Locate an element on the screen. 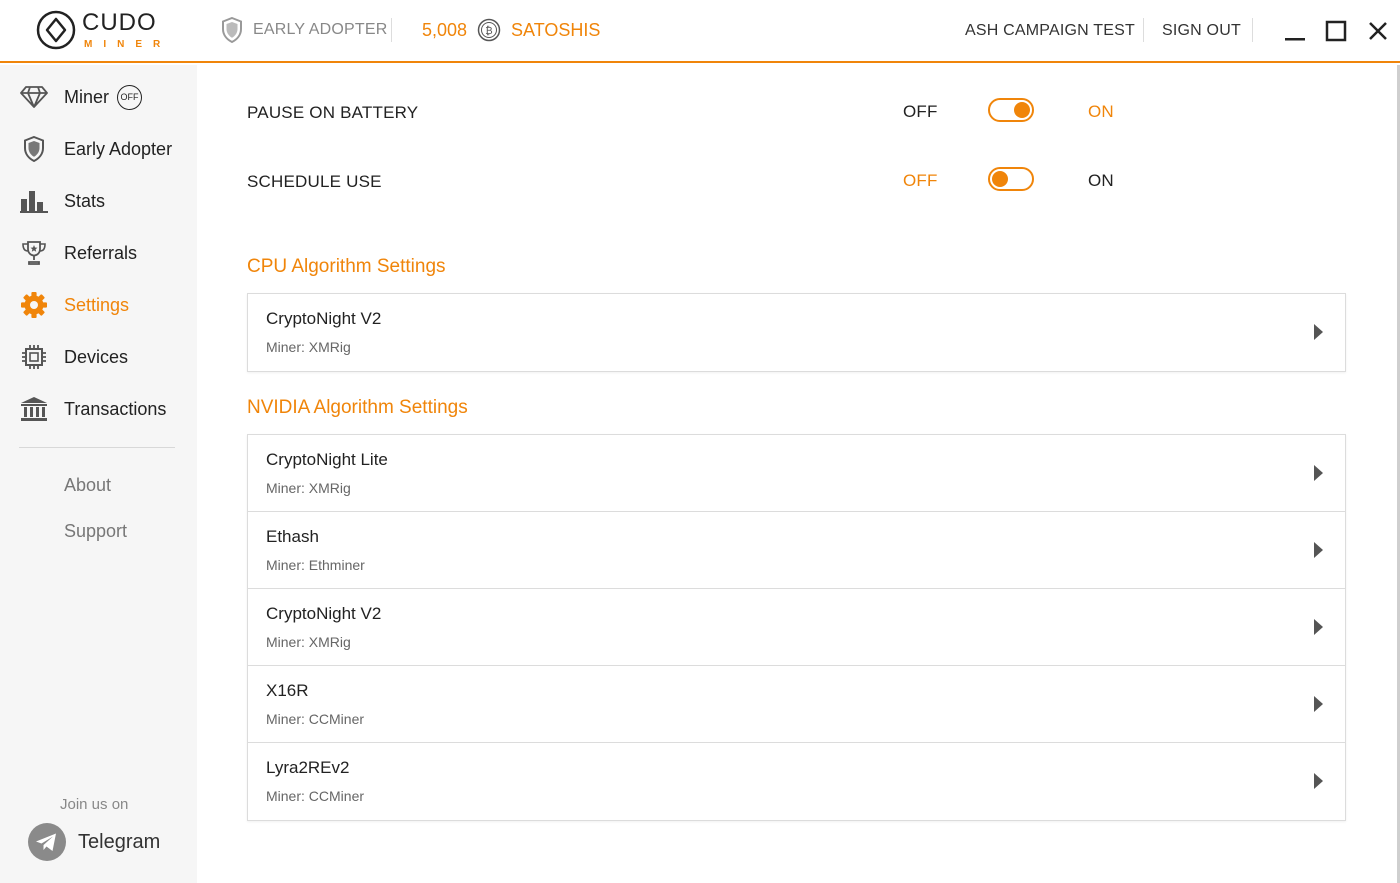 The height and width of the screenshot is (883, 1400). maximize-icon is located at coordinates (1336, 31).